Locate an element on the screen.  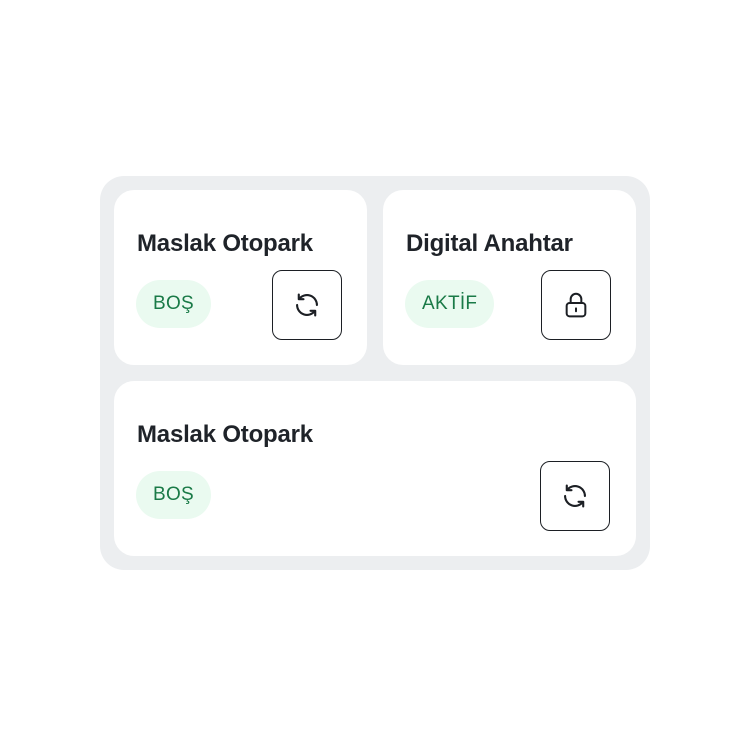
parking-card: Maslak Otopark BOŞ is located at coordinates (240, 277).